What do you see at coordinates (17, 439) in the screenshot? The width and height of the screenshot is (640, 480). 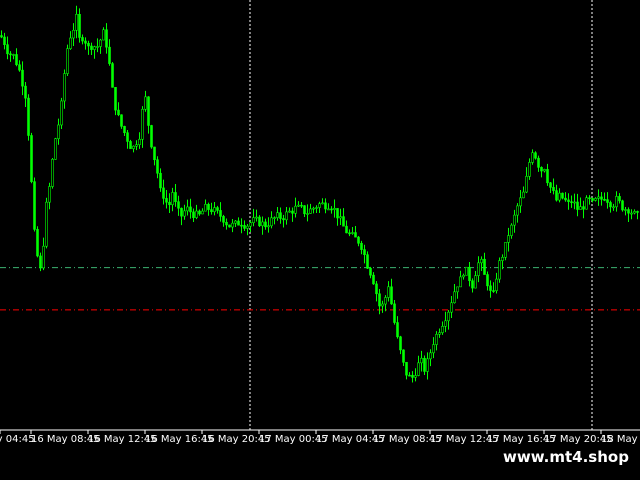 I see `x-tick-label: 16 May 04:45` at bounding box center [17, 439].